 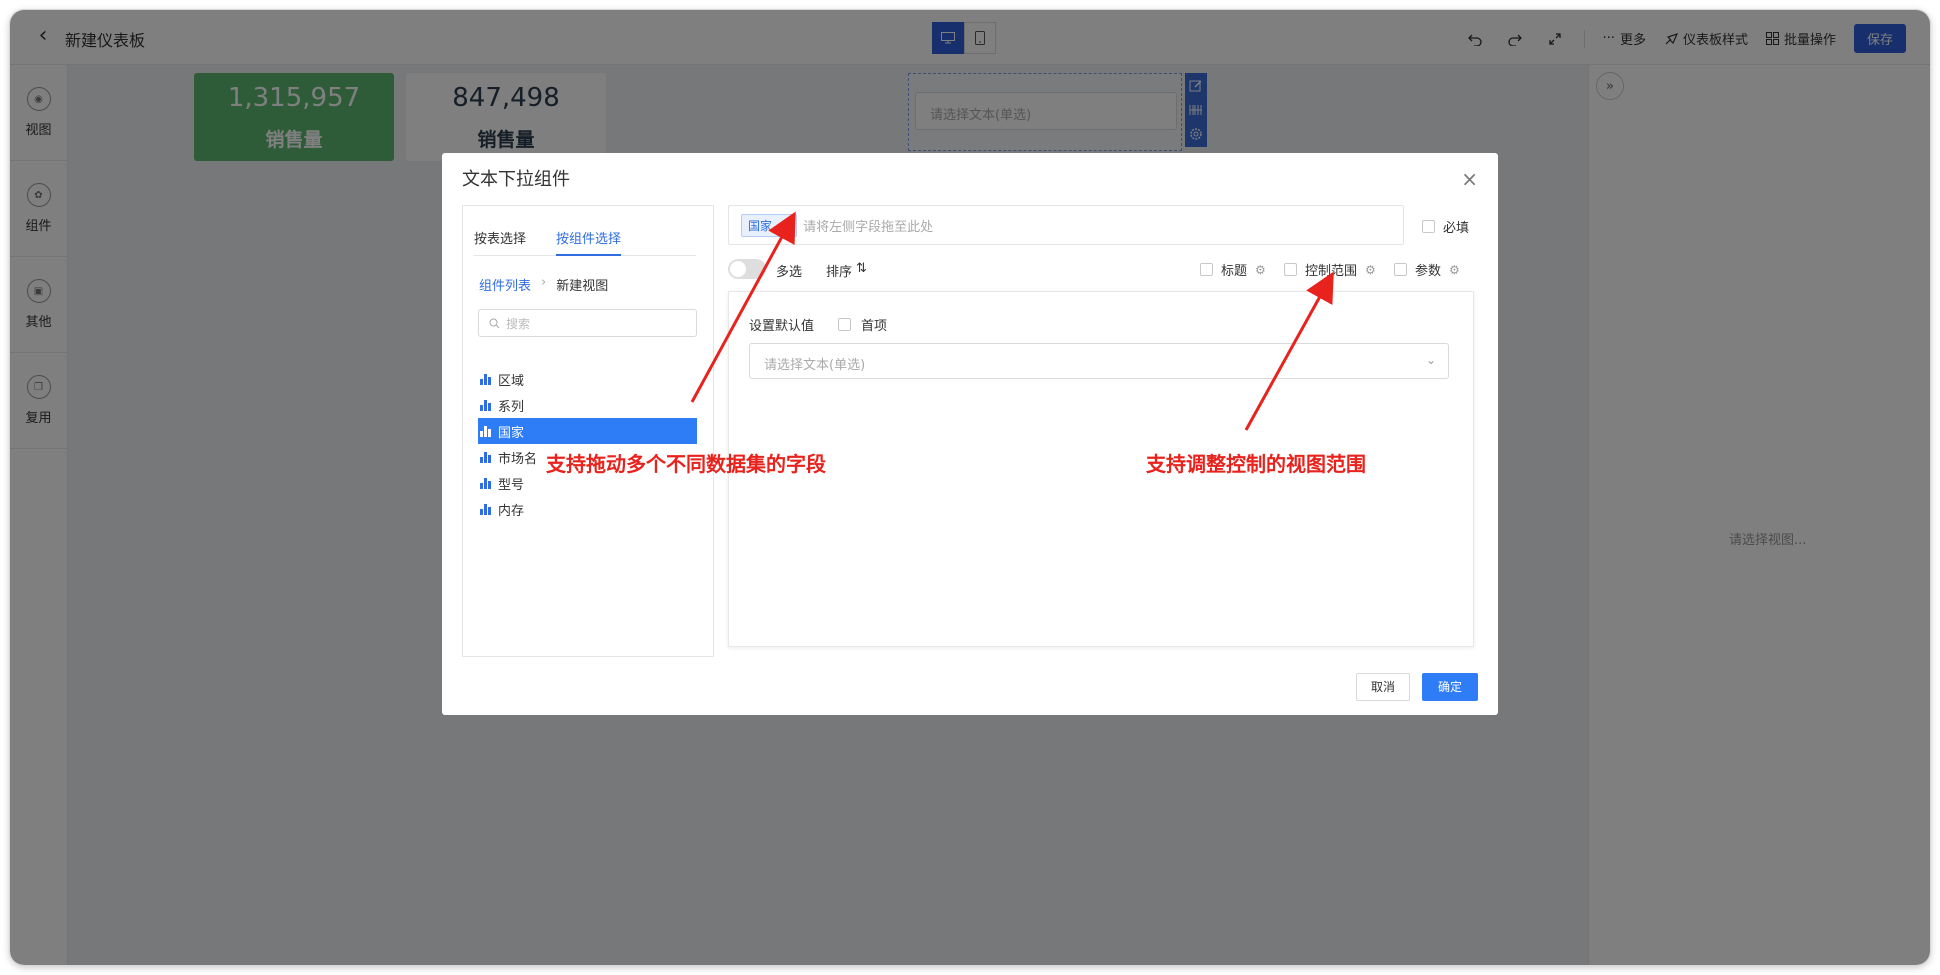 I want to click on options-row: 多选 排序 ⇅ 标题 ⚙ 控制范围 ⚙ 参数 ⚙, so click(x=1106, y=269).